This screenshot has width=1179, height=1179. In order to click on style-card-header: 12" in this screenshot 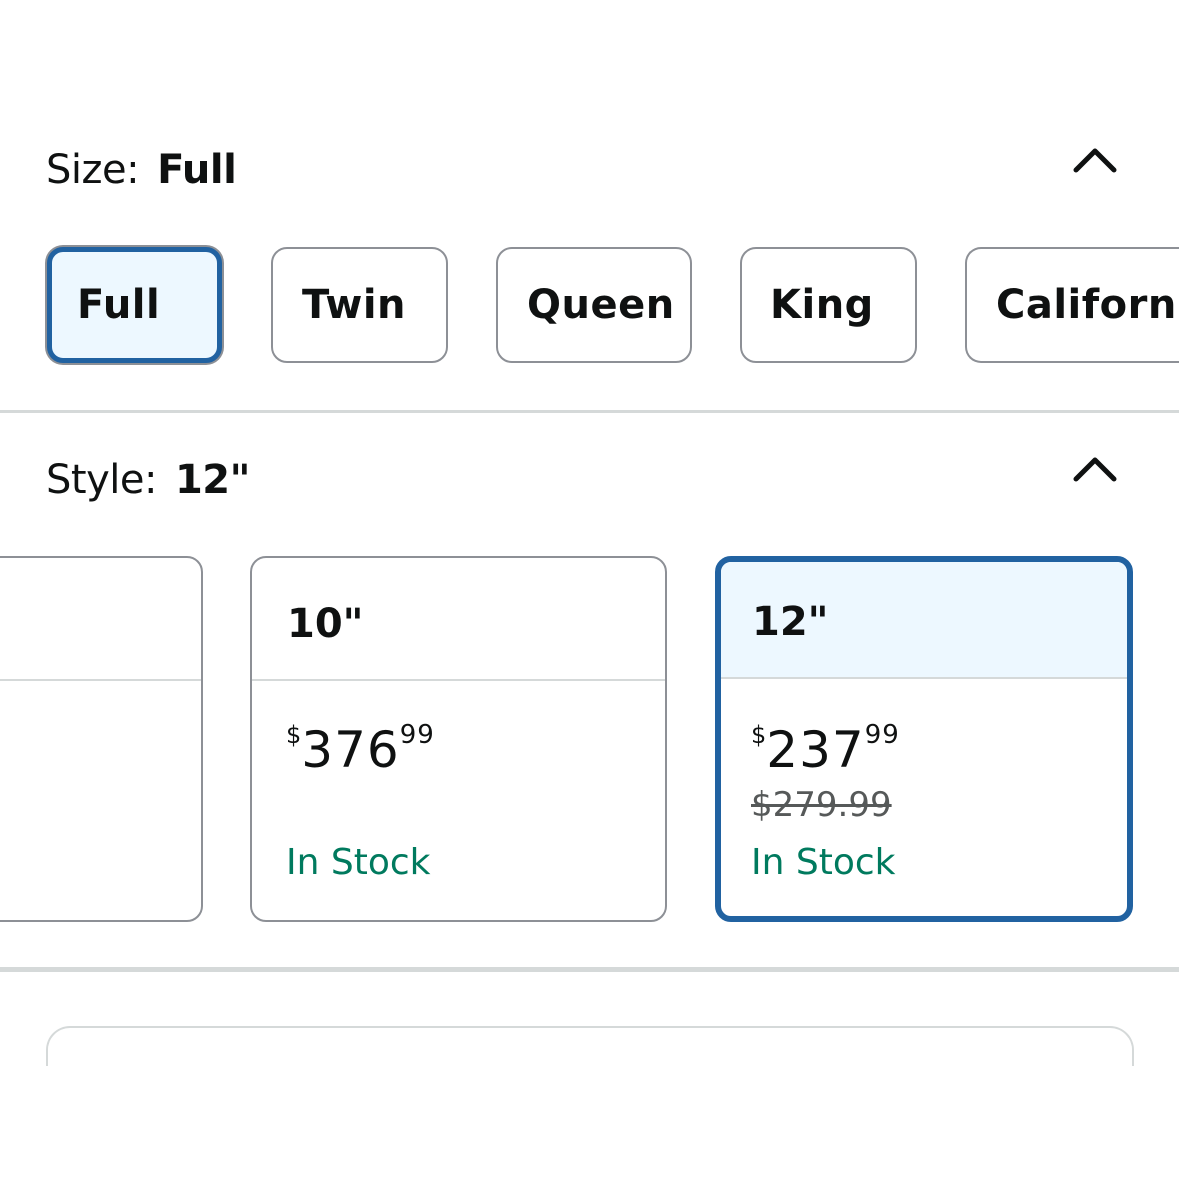, I will do `click(924, 620)`.